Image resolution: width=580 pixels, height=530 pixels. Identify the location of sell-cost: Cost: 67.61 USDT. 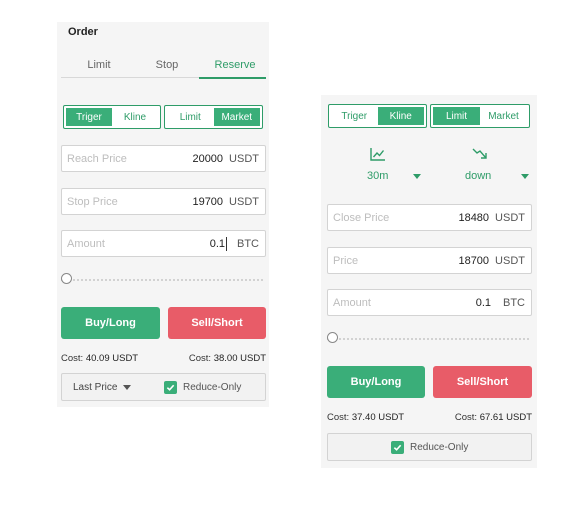
(493, 417).